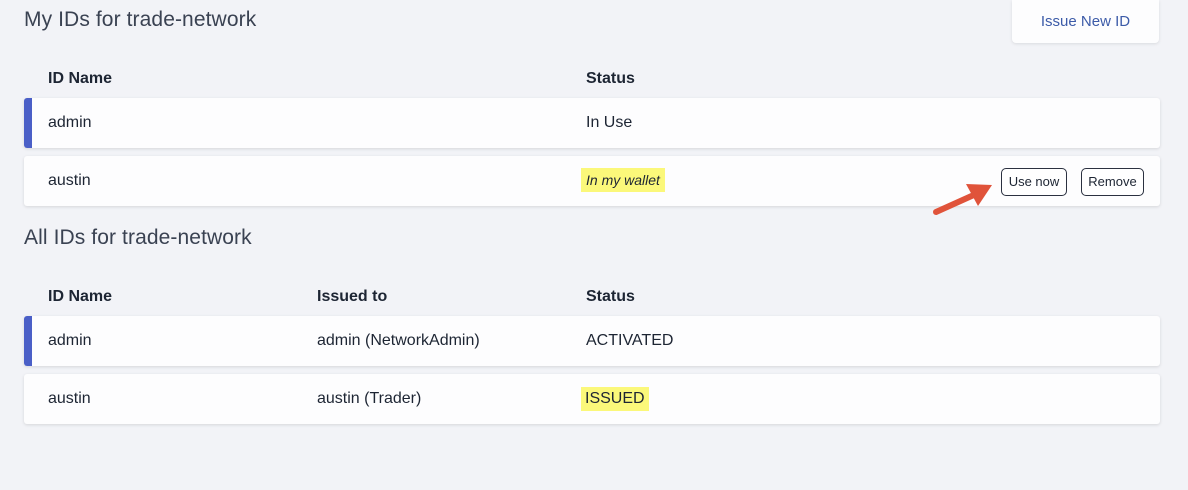 This screenshot has width=1188, height=490. I want to click on id-status: ISSUED, so click(615, 399).